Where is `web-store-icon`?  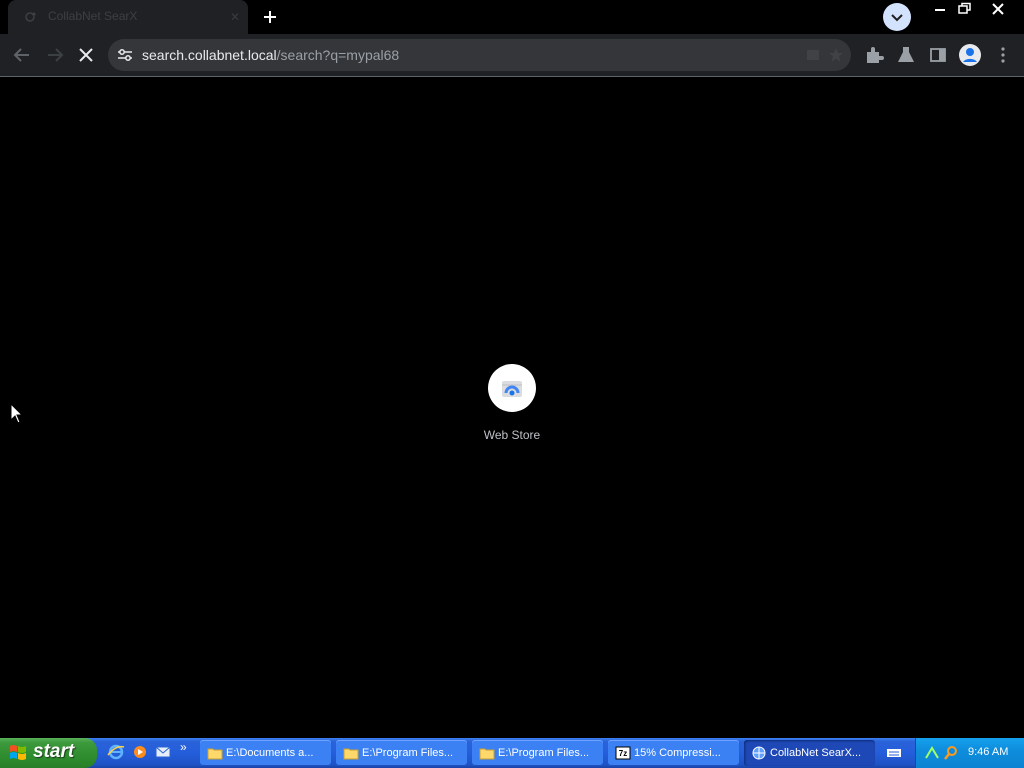 web-store-icon is located at coordinates (512, 389).